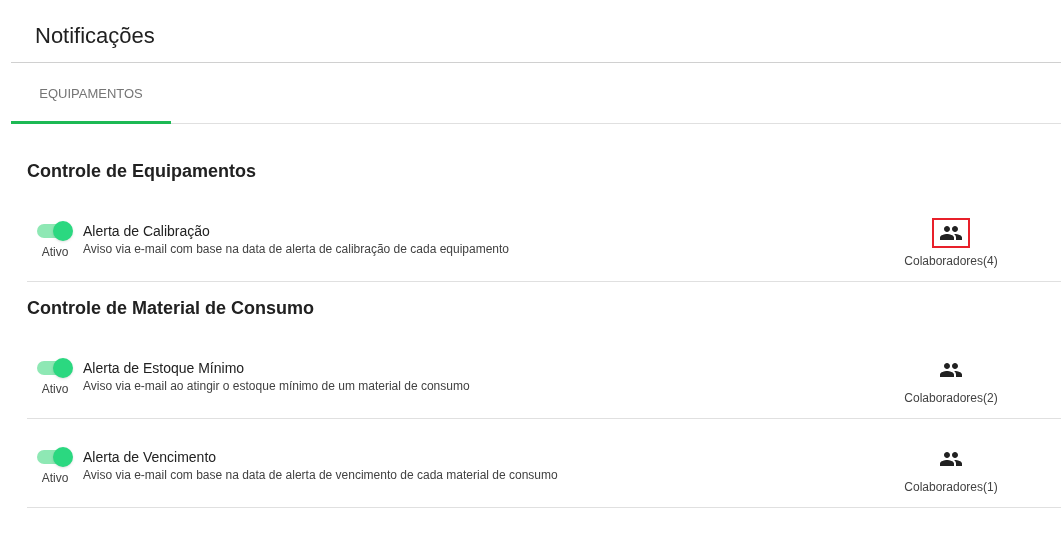  Describe the element at coordinates (276, 386) in the screenshot. I see `alert-description: Aviso via e-mail ao atingir o estoque mínimo de um material de consumo` at that location.